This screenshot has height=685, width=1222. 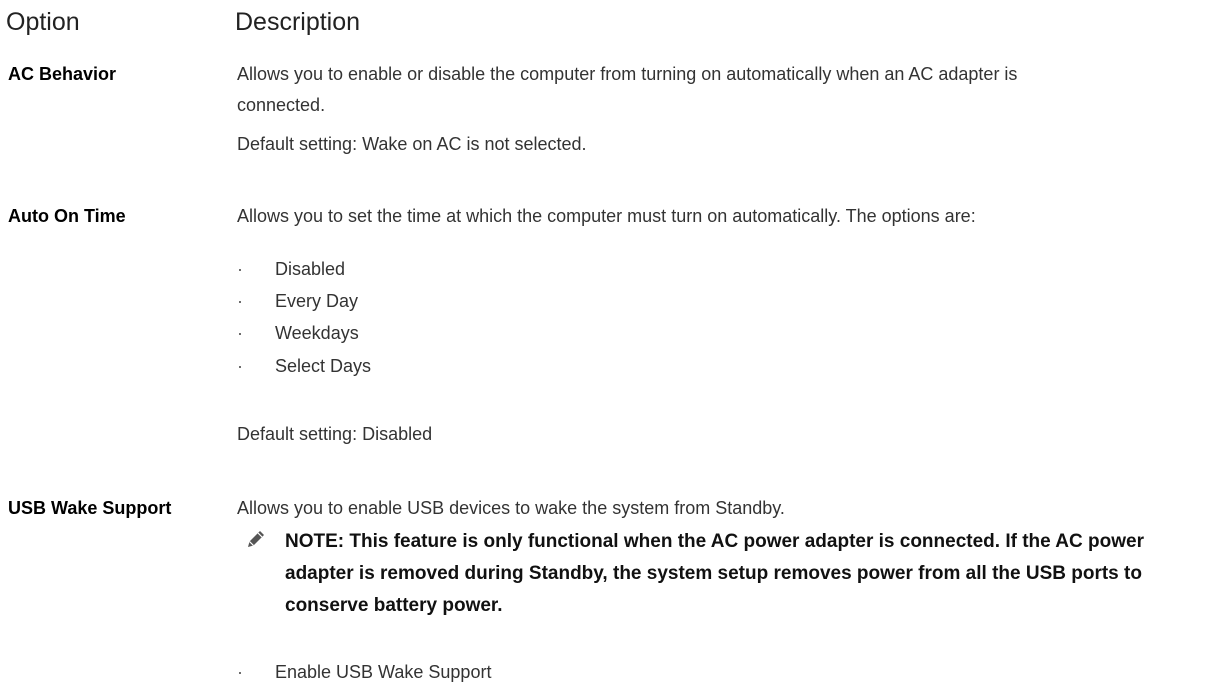 I want to click on list-item: · Every Day, so click(x=298, y=301).